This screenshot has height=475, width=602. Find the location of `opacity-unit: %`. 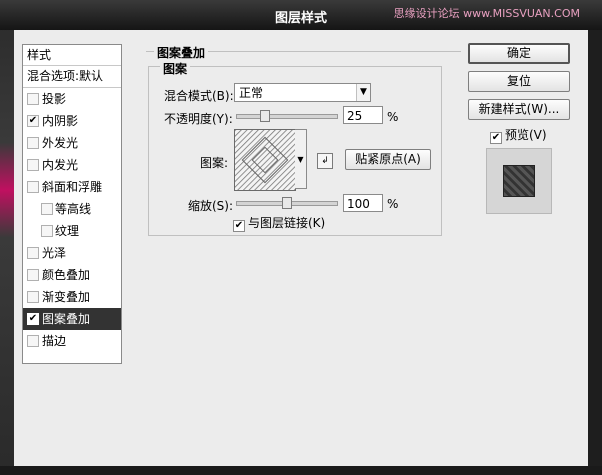

opacity-unit: % is located at coordinates (393, 117).